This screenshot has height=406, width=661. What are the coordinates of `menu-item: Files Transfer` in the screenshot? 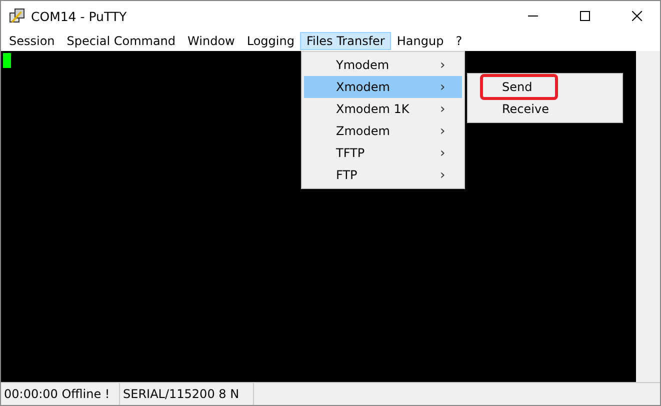 It's located at (345, 41).